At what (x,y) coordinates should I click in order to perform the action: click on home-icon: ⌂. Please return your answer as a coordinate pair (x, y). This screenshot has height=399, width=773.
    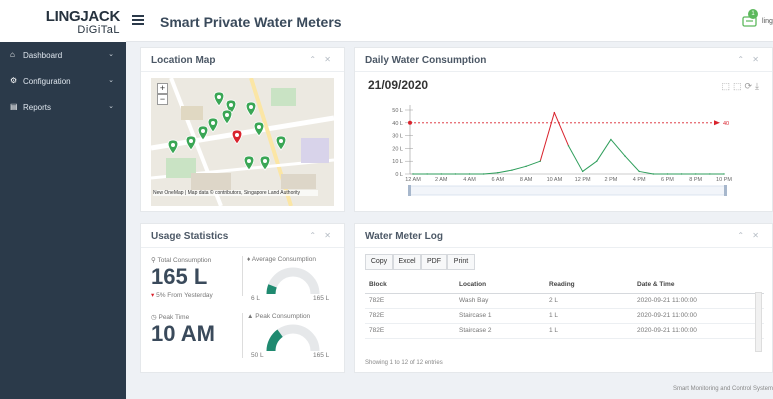
    Looking at the image, I should click on (12, 54).